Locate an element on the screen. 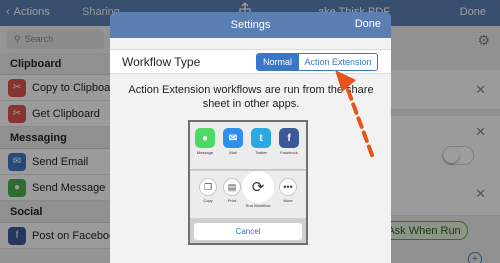  share-app-twitter: t Twitter is located at coordinates (261, 141).